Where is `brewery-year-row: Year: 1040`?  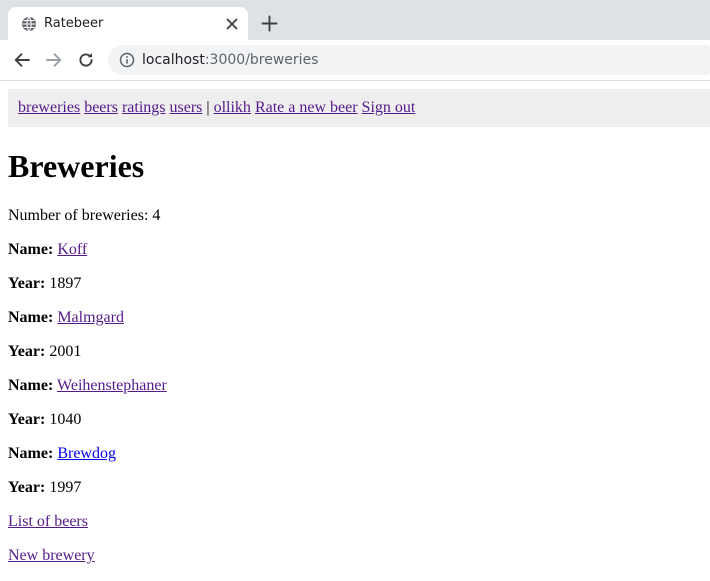
brewery-year-row: Year: 1040 is located at coordinates (44, 419).